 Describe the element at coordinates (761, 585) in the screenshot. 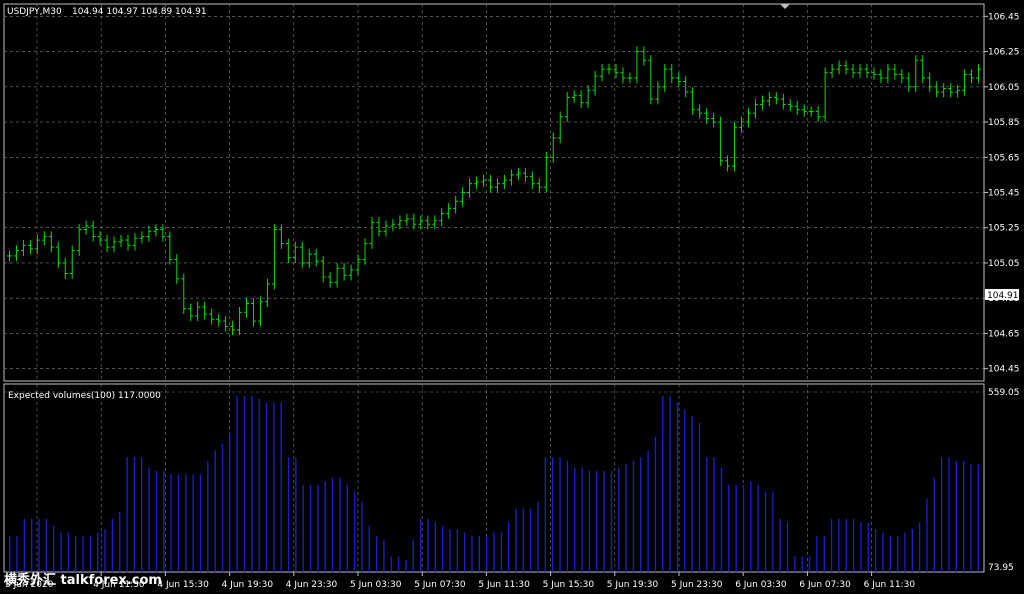

I see `time-tick-label: 6 Jun 03:30` at that location.